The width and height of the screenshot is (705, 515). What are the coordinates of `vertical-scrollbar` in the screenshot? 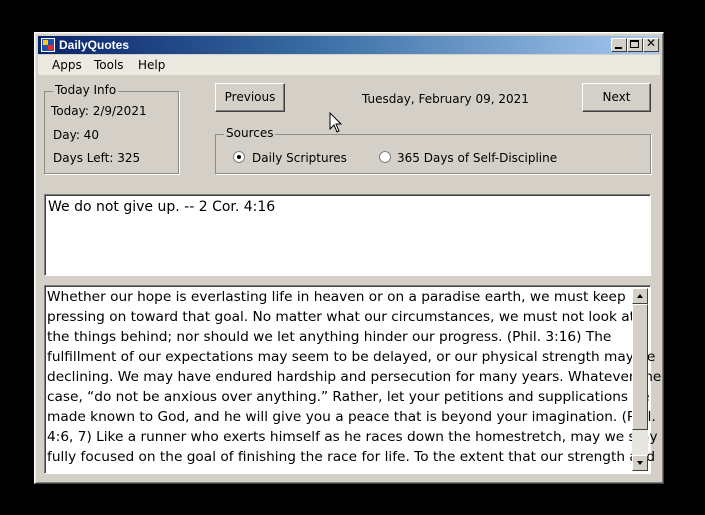 It's located at (640, 379).